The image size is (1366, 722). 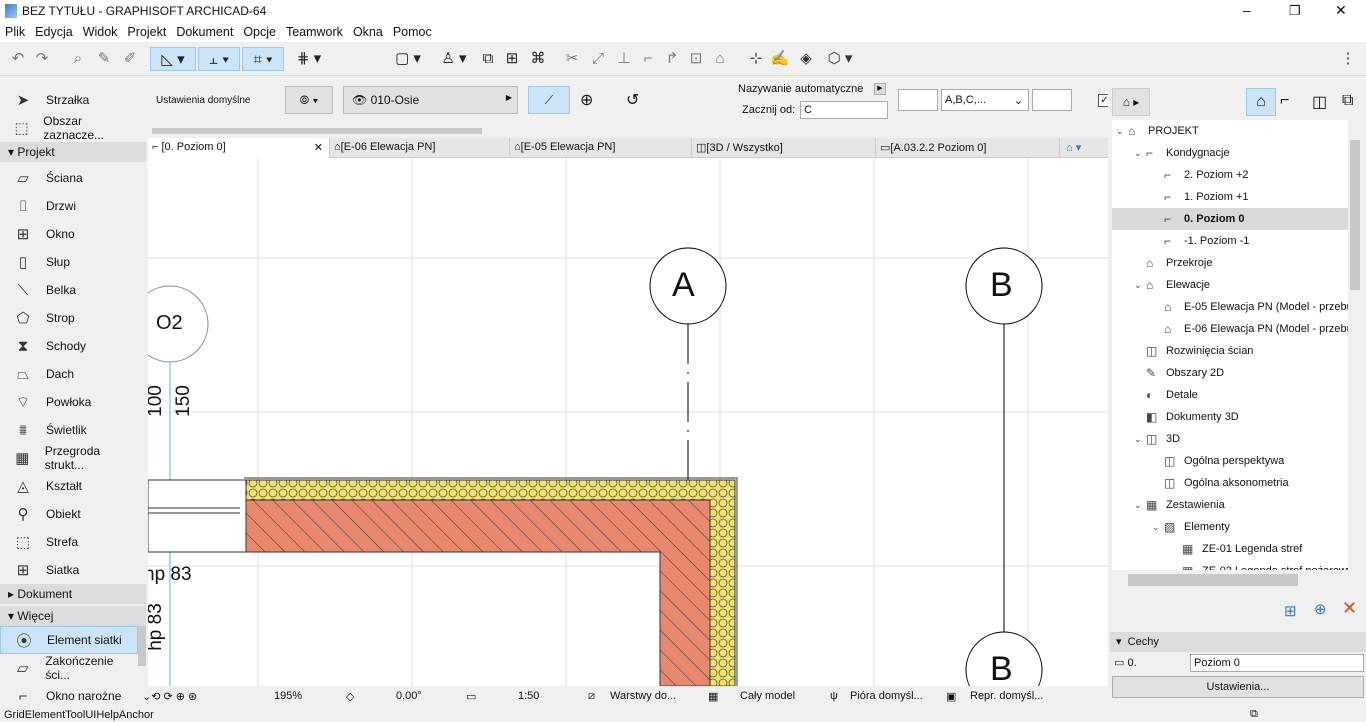 I want to click on infobox-scrollbar, so click(x=317, y=131).